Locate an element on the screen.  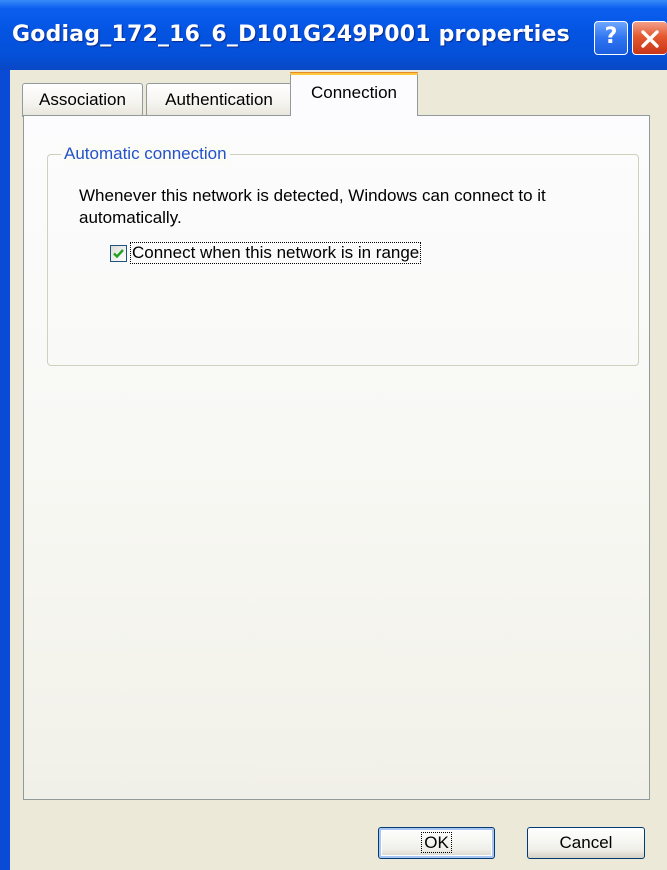
group-title: Automatic connection is located at coordinates (145, 154).